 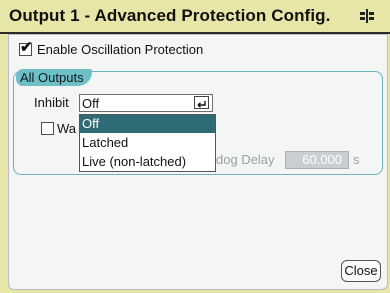 What do you see at coordinates (91, 103) in the screenshot?
I see `inhibit-selected-value: Off` at bounding box center [91, 103].